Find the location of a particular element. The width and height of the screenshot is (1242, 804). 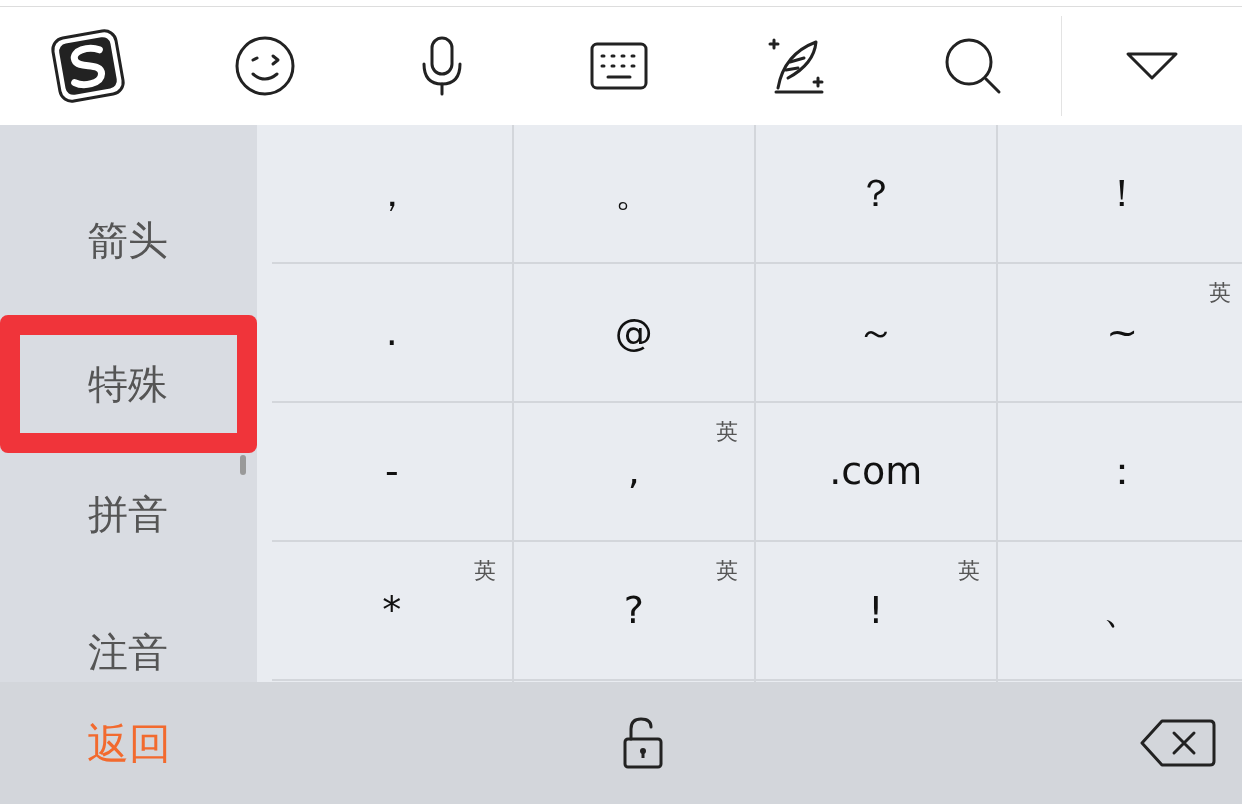

symbol-key: ？ is located at coordinates (875, 193).